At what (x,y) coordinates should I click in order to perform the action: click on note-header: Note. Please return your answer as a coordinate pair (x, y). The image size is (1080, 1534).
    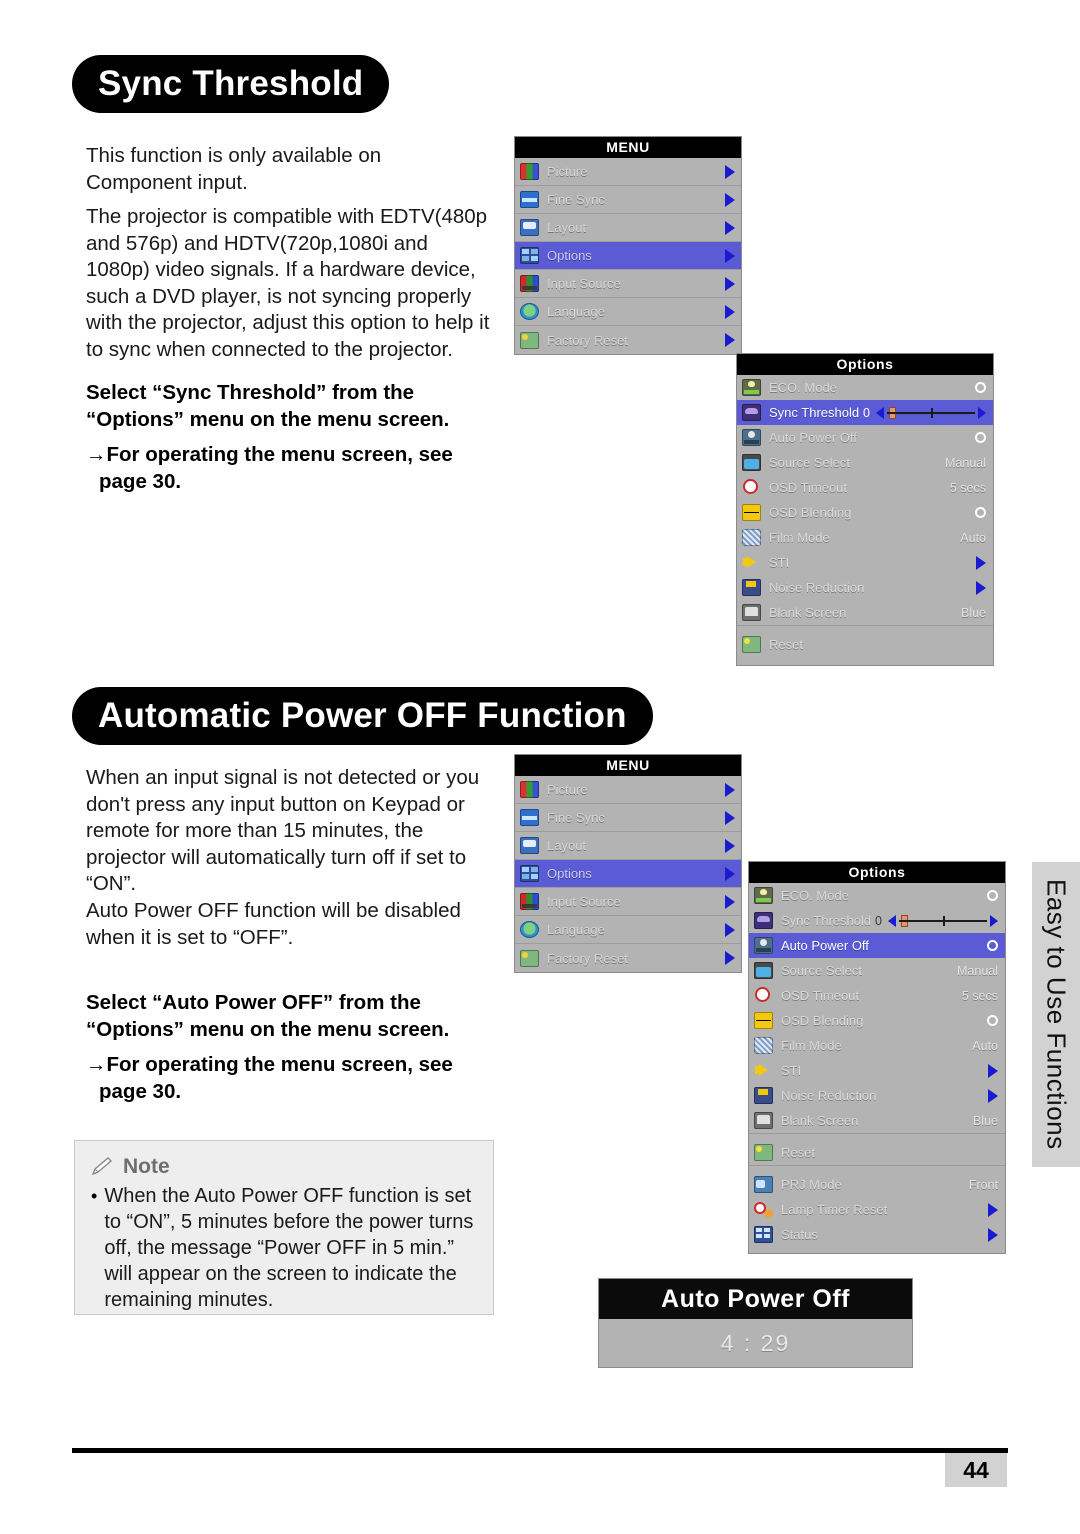
    Looking at the image, I should click on (284, 1167).